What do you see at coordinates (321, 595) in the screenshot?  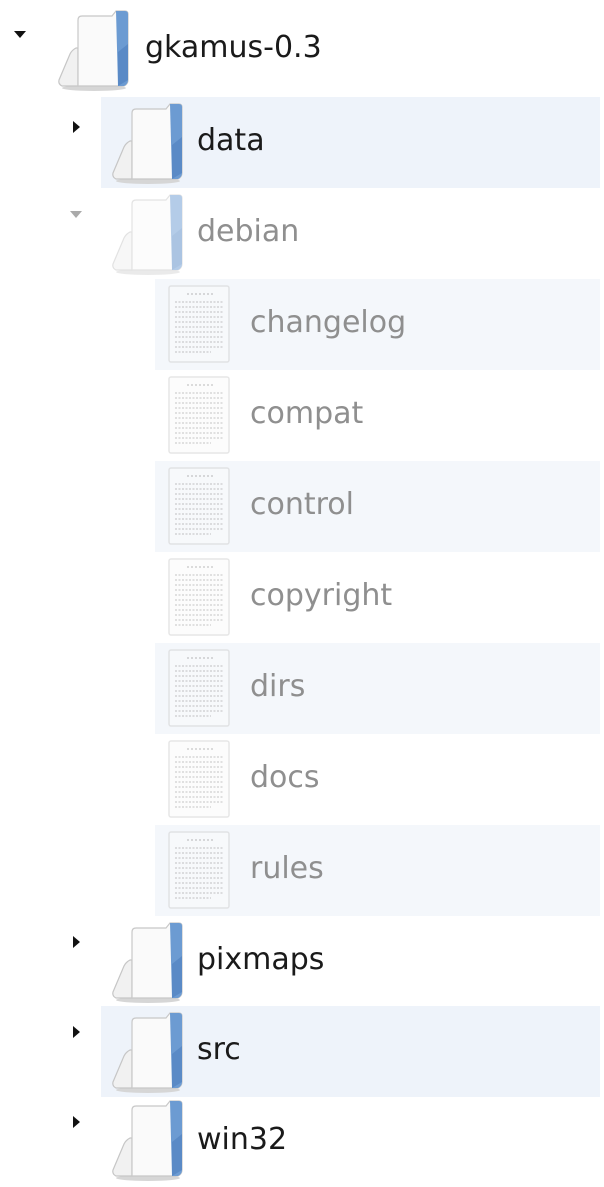 I see `tree-row-label: copyright` at bounding box center [321, 595].